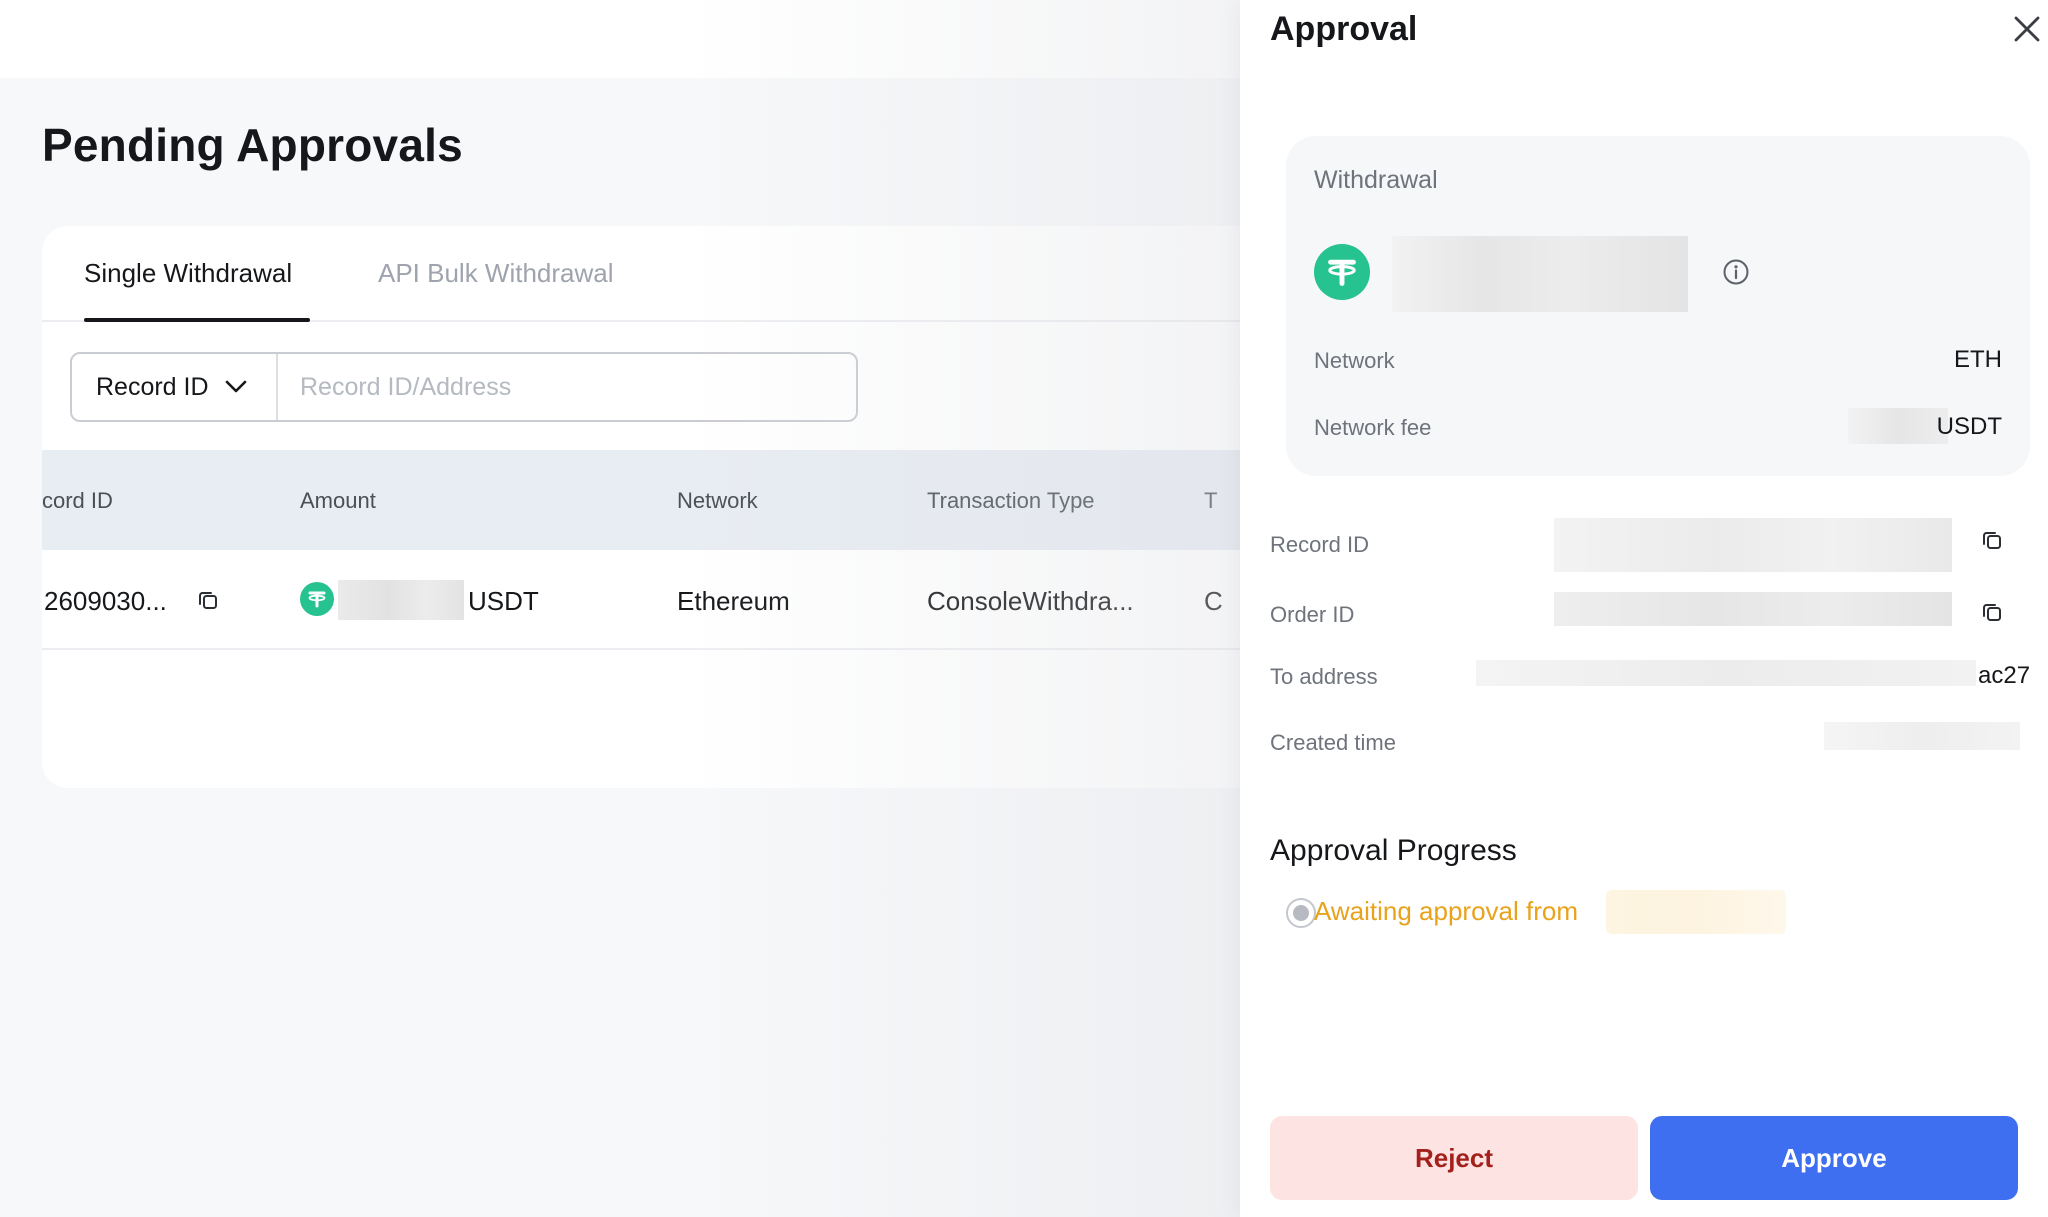  What do you see at coordinates (496, 273) in the screenshot?
I see `tab-api-bulk-withdrawal: API Bulk Withdrawal` at bounding box center [496, 273].